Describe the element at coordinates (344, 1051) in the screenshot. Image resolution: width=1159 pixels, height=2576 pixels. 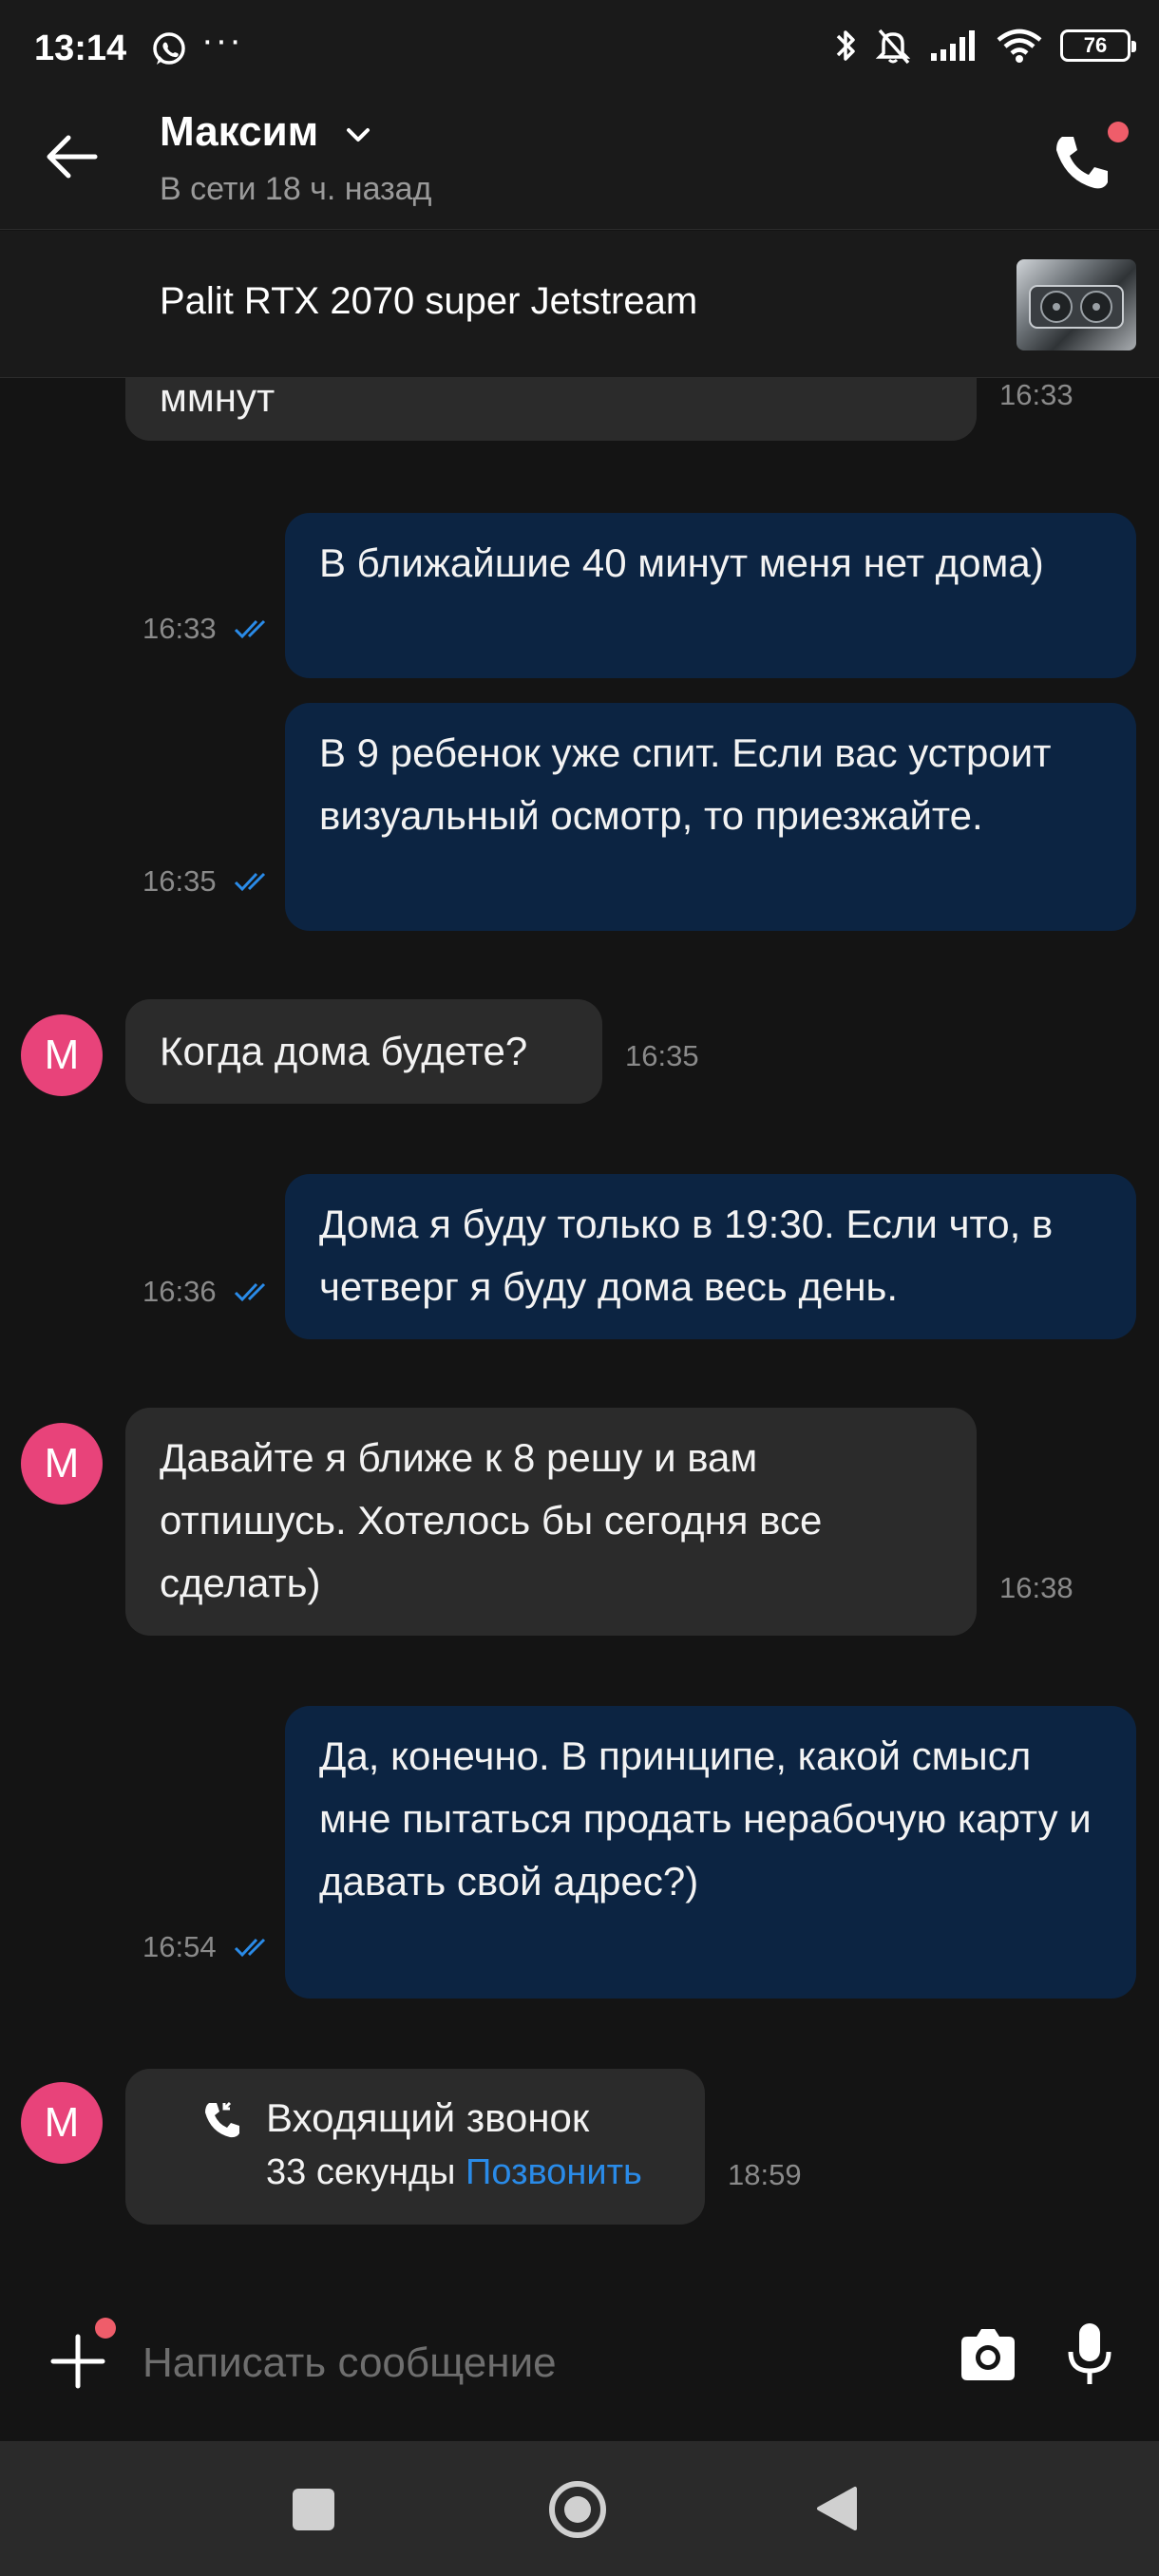
I see `message-text: Когда дома будете?` at that location.